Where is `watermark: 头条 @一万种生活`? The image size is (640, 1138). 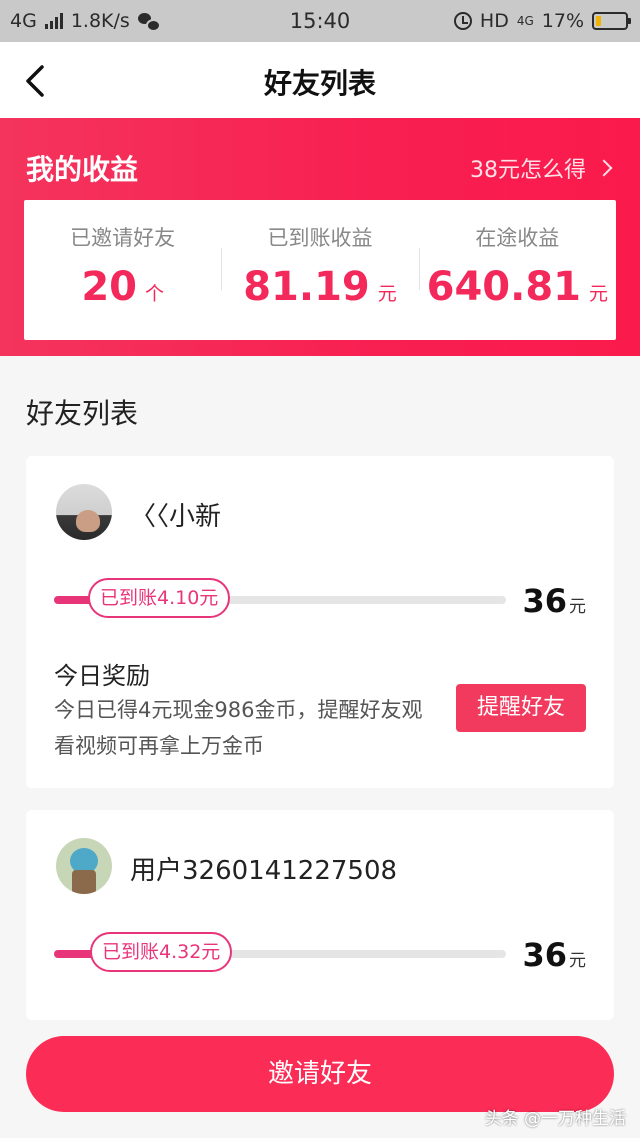 watermark: 头条 @一万种生活 is located at coordinates (555, 1119).